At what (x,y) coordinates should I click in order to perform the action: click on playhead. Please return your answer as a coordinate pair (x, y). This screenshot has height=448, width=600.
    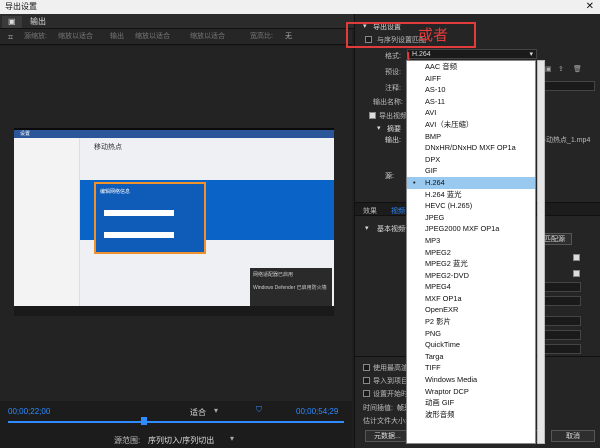
    Looking at the image, I should click on (144, 421).